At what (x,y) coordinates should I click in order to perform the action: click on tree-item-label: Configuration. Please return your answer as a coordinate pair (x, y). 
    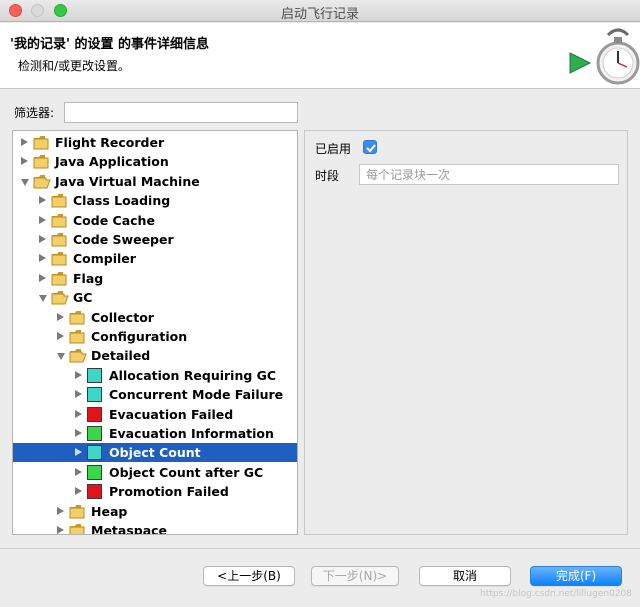
    Looking at the image, I should click on (139, 336).